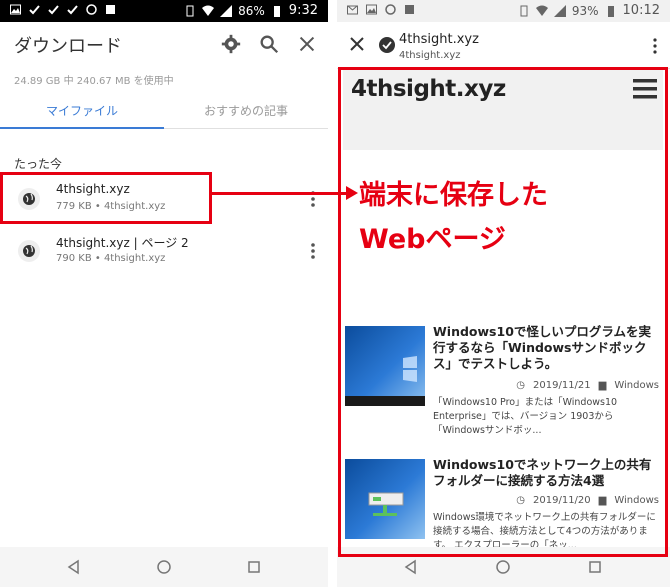  Describe the element at coordinates (111, 258) in the screenshot. I see `download-meta: 790 KB • 4thsight.xyz` at that location.